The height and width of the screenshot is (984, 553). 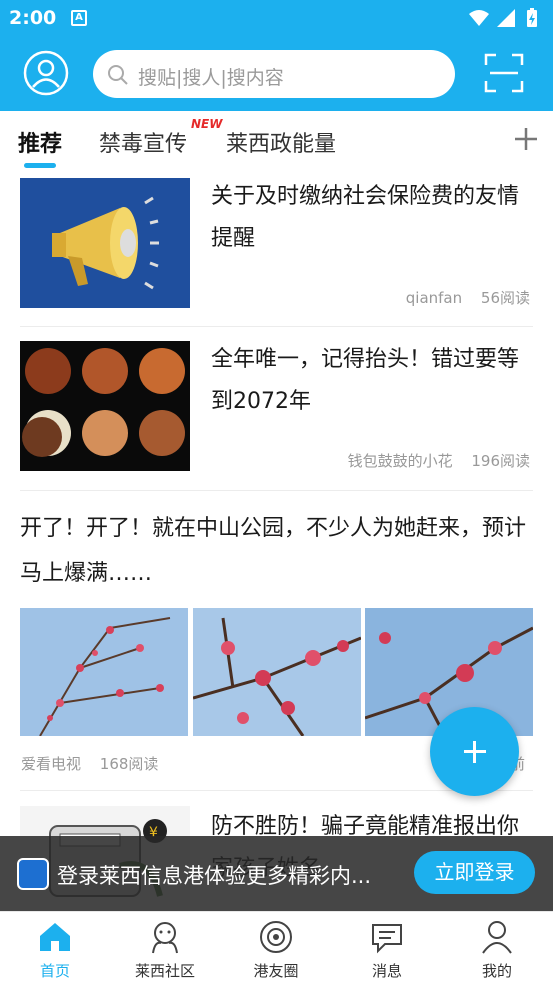 I want to click on feed-item-meta: 爱看电视 168阅读, so click(x=96, y=763).